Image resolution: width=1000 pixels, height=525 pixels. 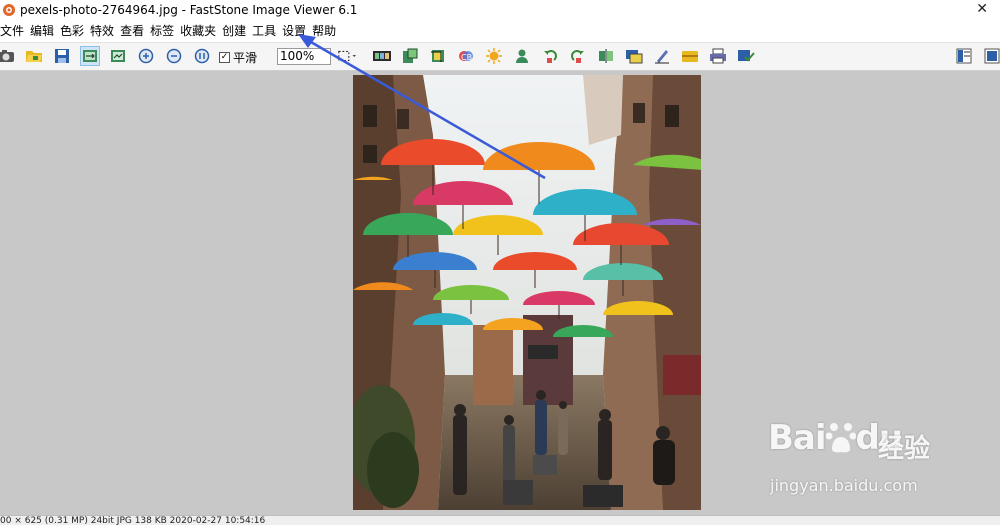 I want to click on compare-icon, so click(x=634, y=56).